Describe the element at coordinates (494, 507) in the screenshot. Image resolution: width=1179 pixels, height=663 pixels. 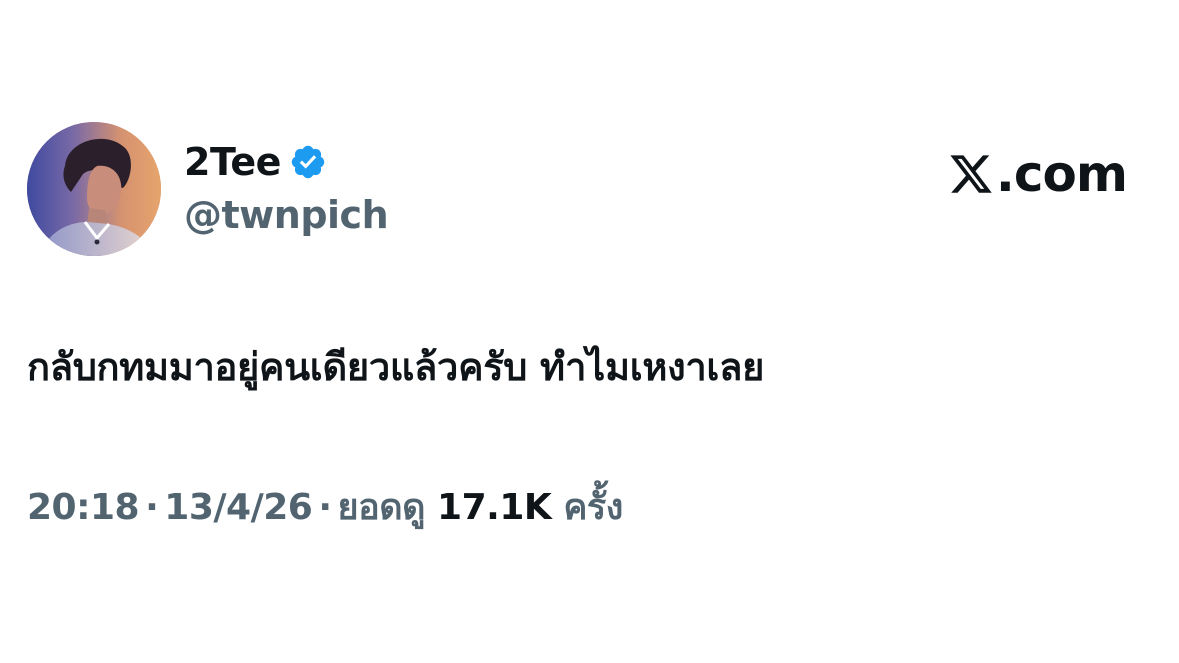
I see `views-count: 17.1K` at that location.